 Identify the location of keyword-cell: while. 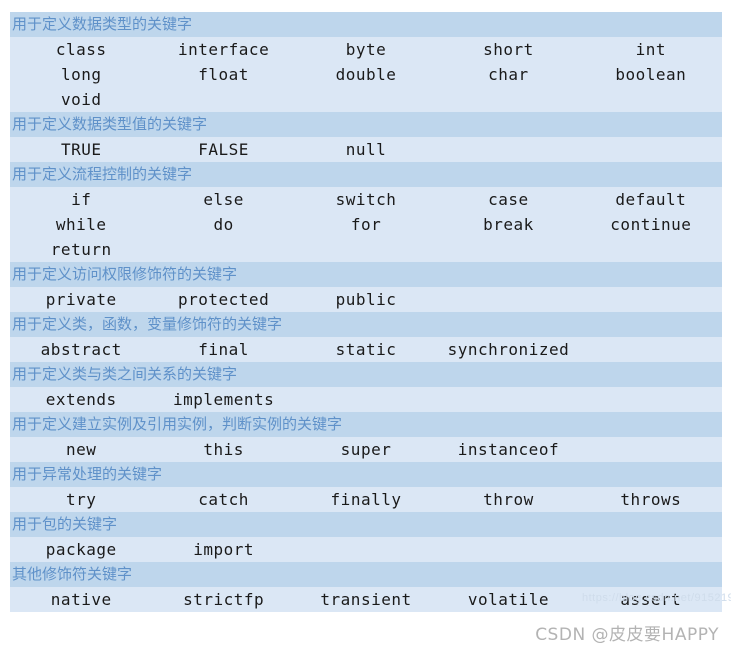
(81, 224).